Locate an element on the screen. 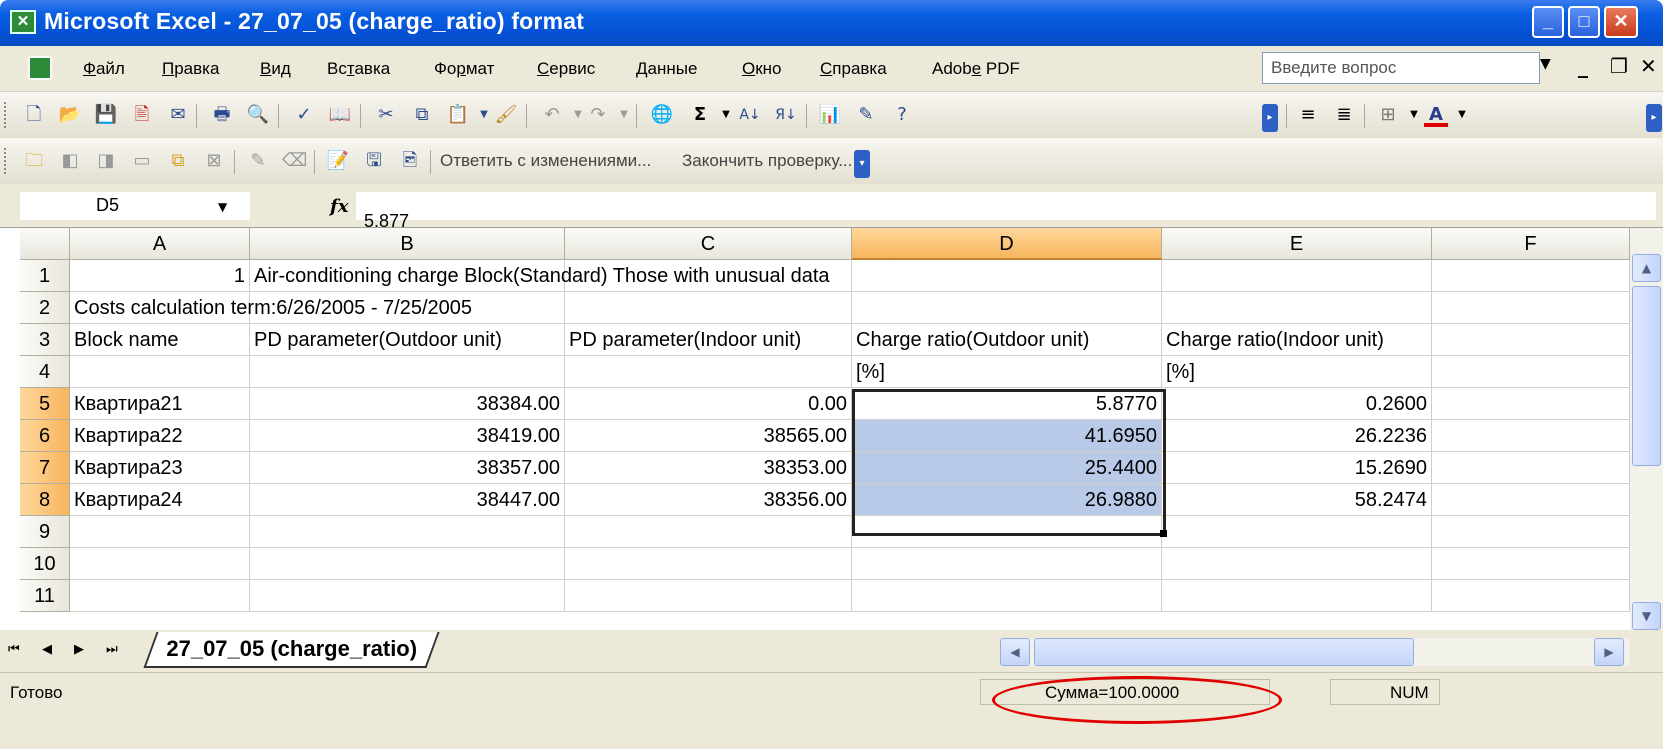 This screenshot has height=749, width=1663. cell-e4: [%] is located at coordinates (1297, 372).